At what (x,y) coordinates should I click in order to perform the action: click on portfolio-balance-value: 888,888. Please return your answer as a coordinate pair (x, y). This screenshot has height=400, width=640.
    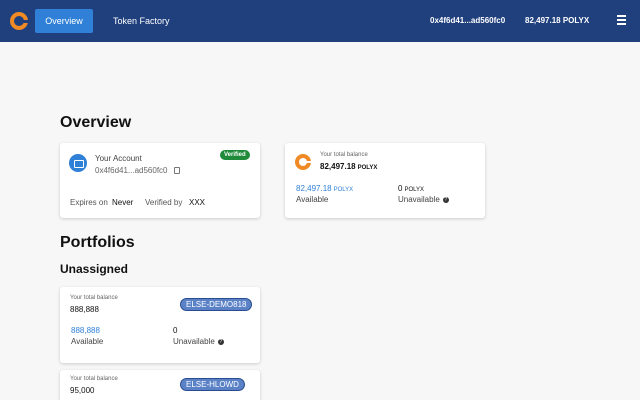
    Looking at the image, I should click on (84, 309).